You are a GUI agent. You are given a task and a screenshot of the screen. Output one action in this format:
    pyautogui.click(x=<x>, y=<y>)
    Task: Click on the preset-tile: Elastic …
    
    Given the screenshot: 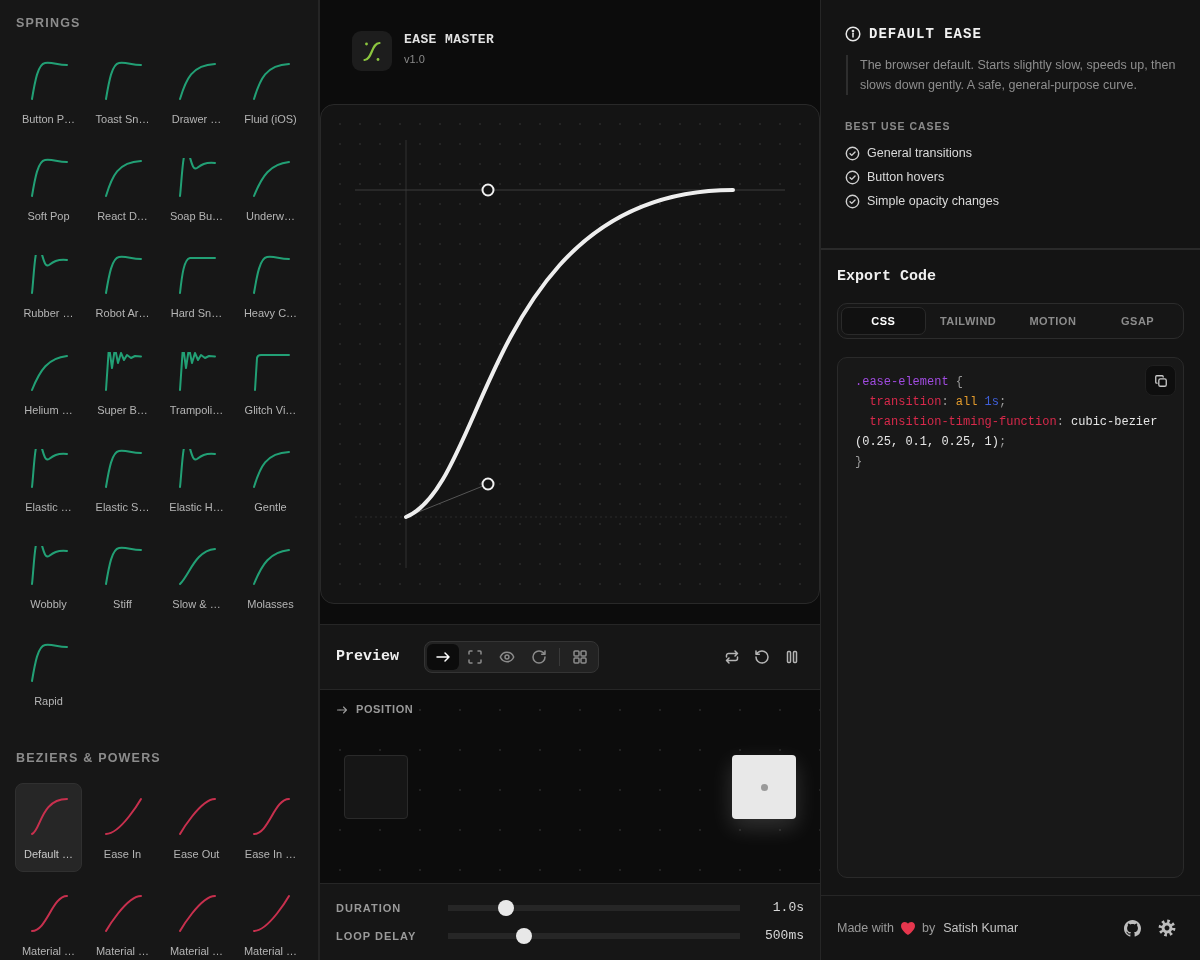 What is the action you would take?
    pyautogui.click(x=48, y=480)
    